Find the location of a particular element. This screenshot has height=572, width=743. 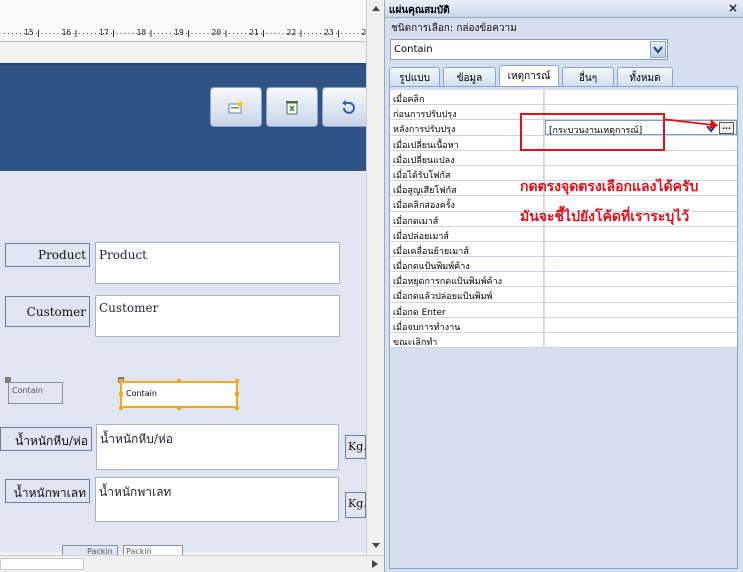

tab-format: รูปแบบ is located at coordinates (414, 77).